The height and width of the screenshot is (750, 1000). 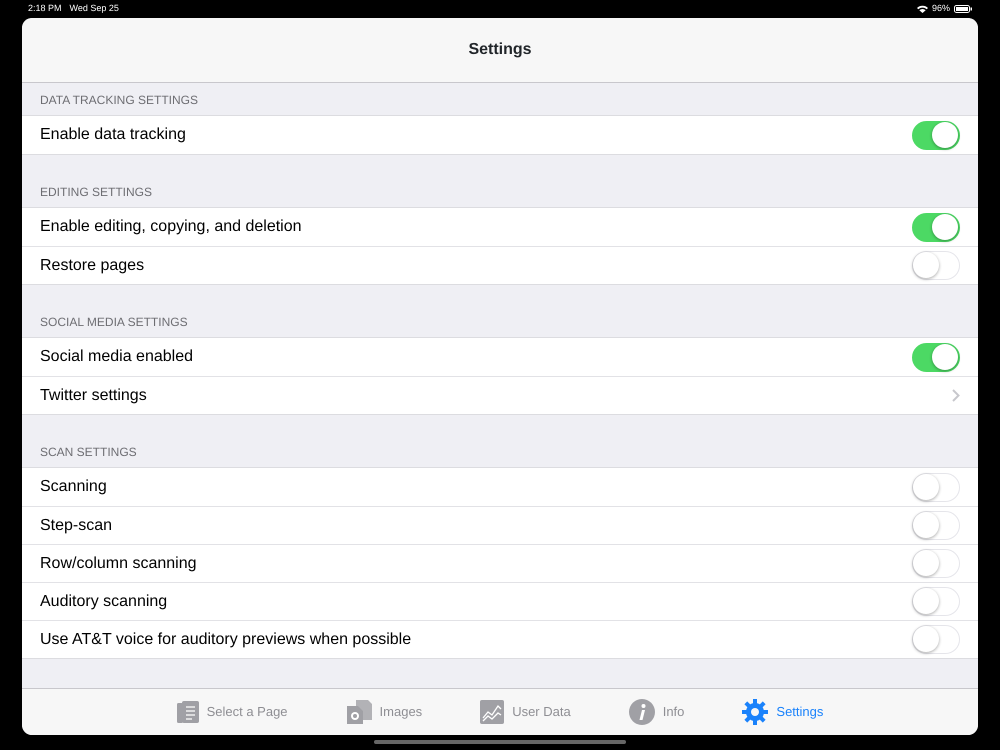 I want to click on wifi-icon, so click(x=922, y=9).